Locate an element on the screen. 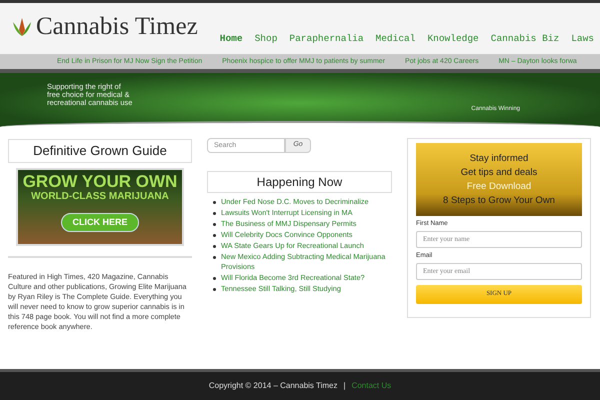 The height and width of the screenshot is (400, 600). site-logo: Cannabis Timez is located at coordinates (117, 26).